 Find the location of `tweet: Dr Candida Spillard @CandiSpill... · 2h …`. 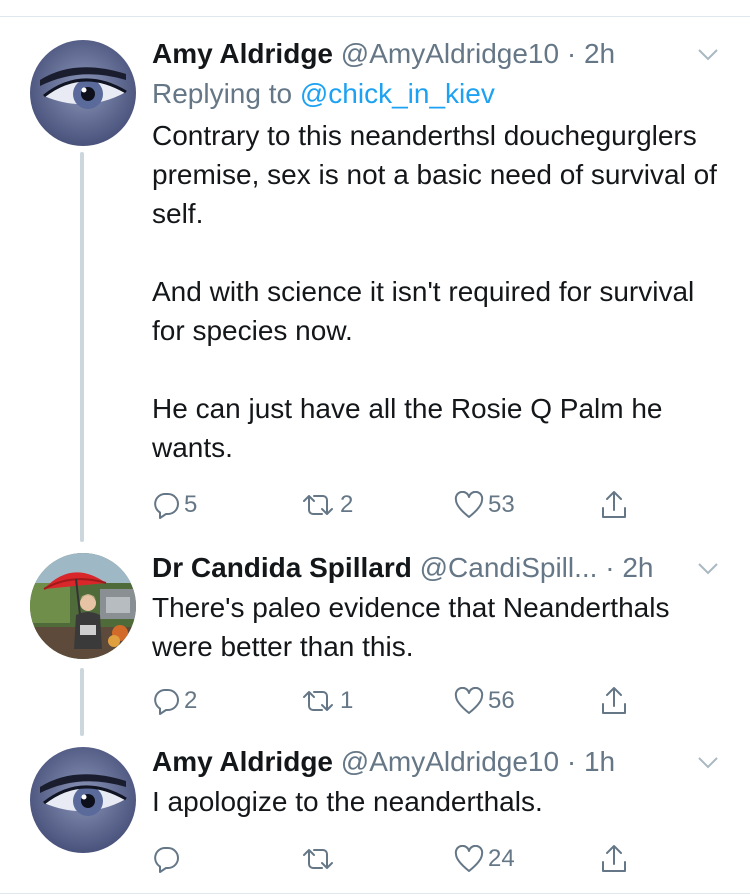

tweet: Dr Candida Spillard @CandiSpill... · 2h … is located at coordinates (442, 631).